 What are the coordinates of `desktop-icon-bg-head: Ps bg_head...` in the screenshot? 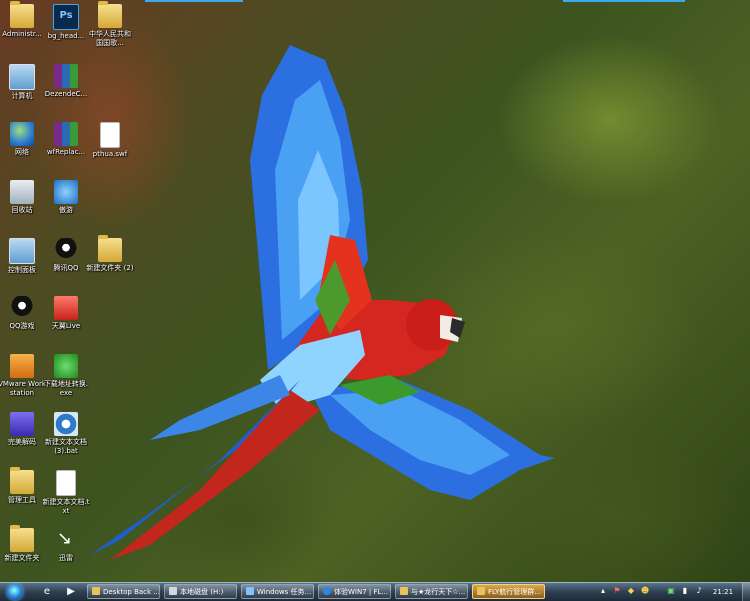 It's located at (66, 22).